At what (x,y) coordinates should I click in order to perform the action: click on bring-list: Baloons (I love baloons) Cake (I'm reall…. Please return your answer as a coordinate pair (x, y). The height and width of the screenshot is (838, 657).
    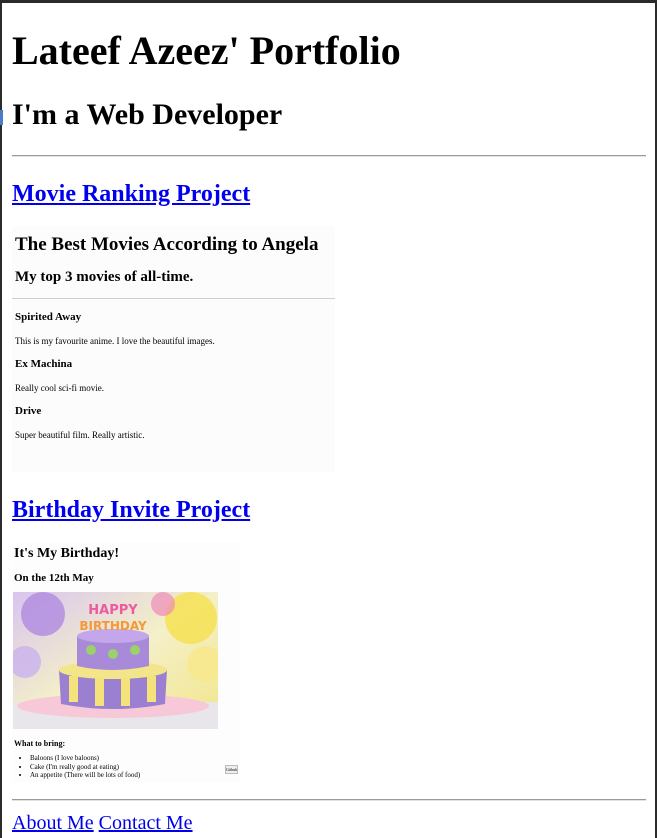
    Looking at the image, I should click on (79, 767).